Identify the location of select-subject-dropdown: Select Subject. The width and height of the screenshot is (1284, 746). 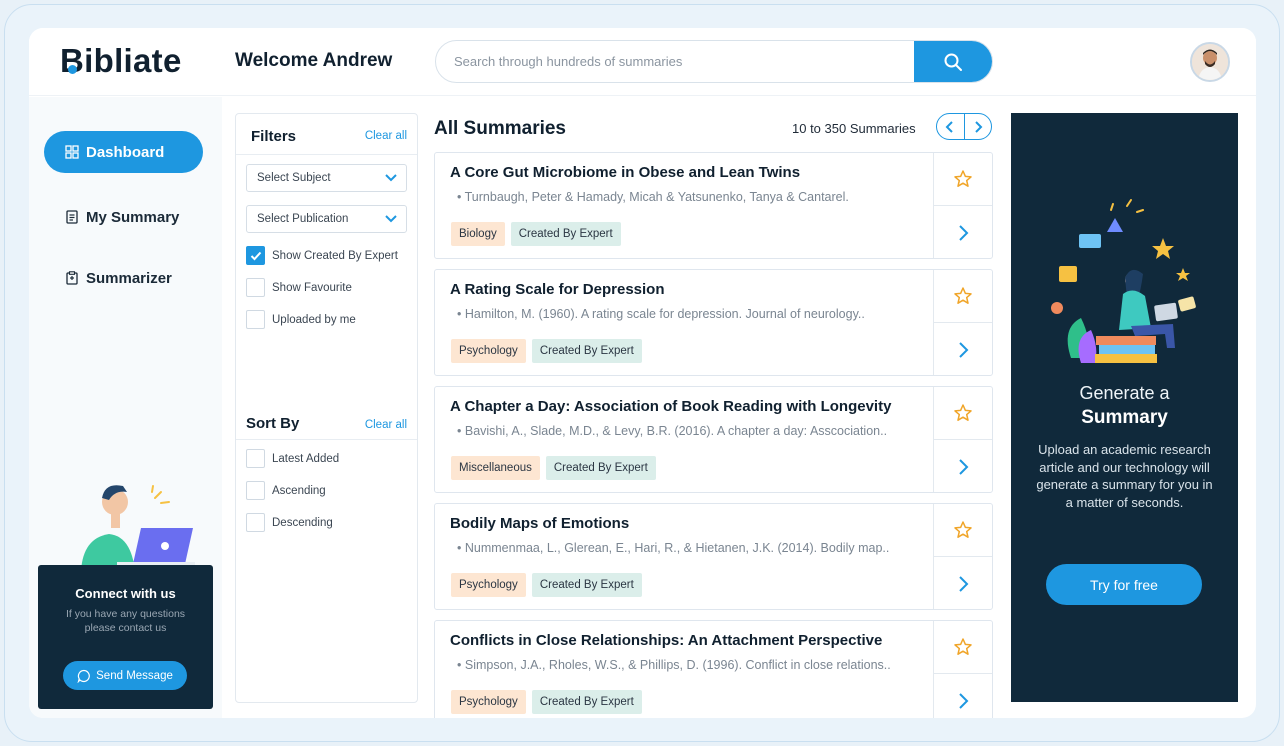
(326, 178).